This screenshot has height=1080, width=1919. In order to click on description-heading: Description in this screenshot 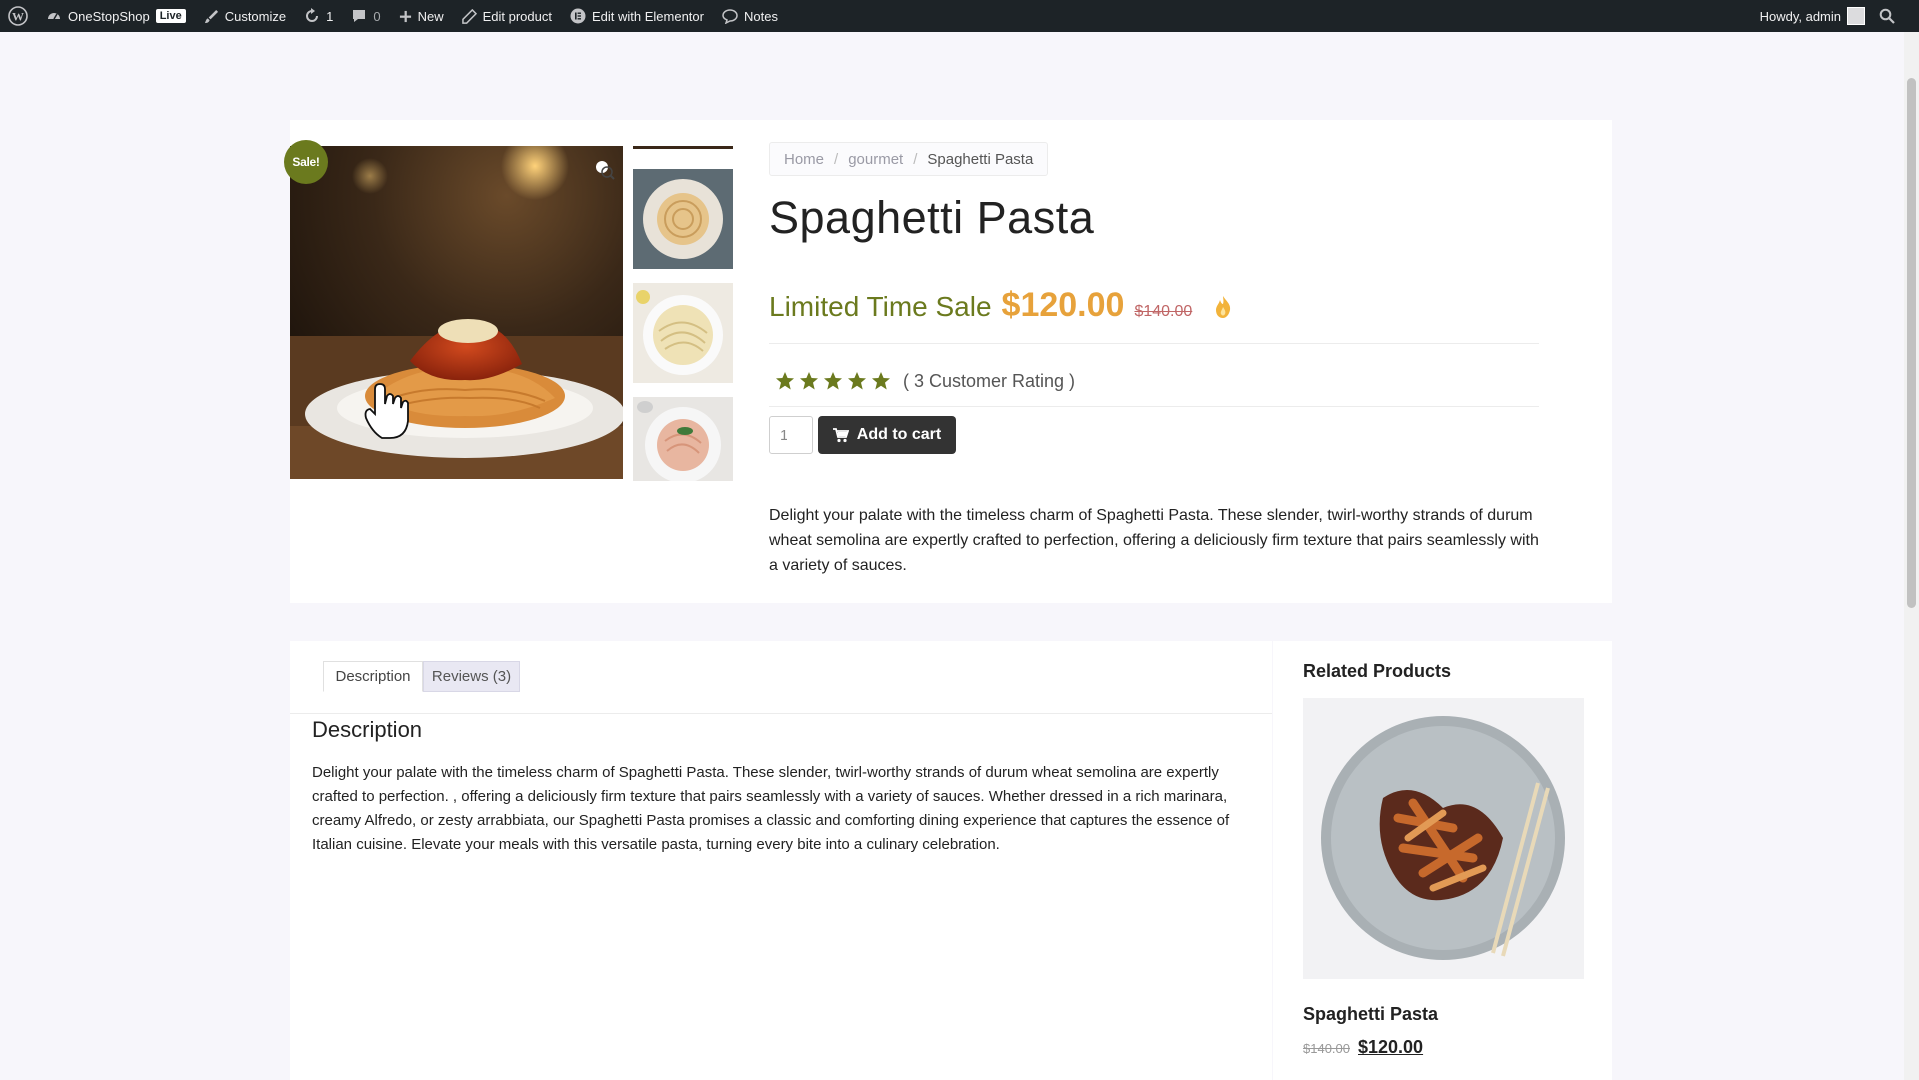, I will do `click(367, 729)`.